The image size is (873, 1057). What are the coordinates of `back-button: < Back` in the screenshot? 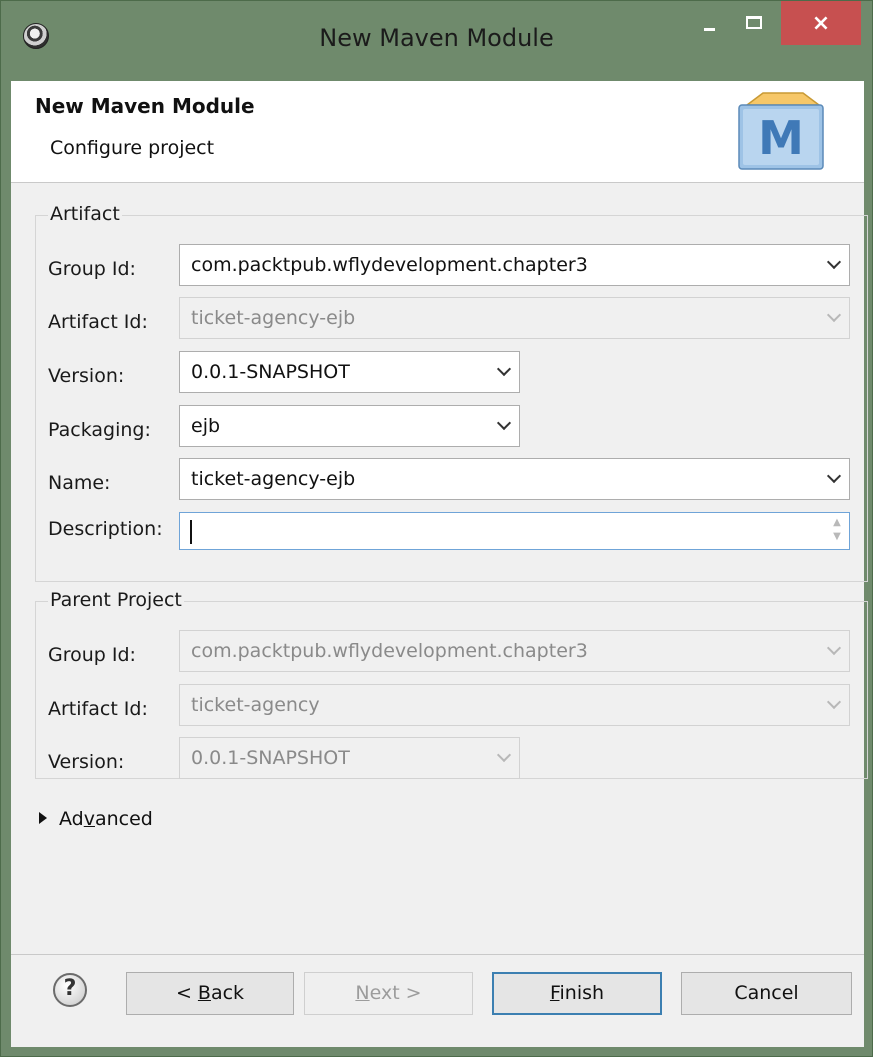 It's located at (210, 993).